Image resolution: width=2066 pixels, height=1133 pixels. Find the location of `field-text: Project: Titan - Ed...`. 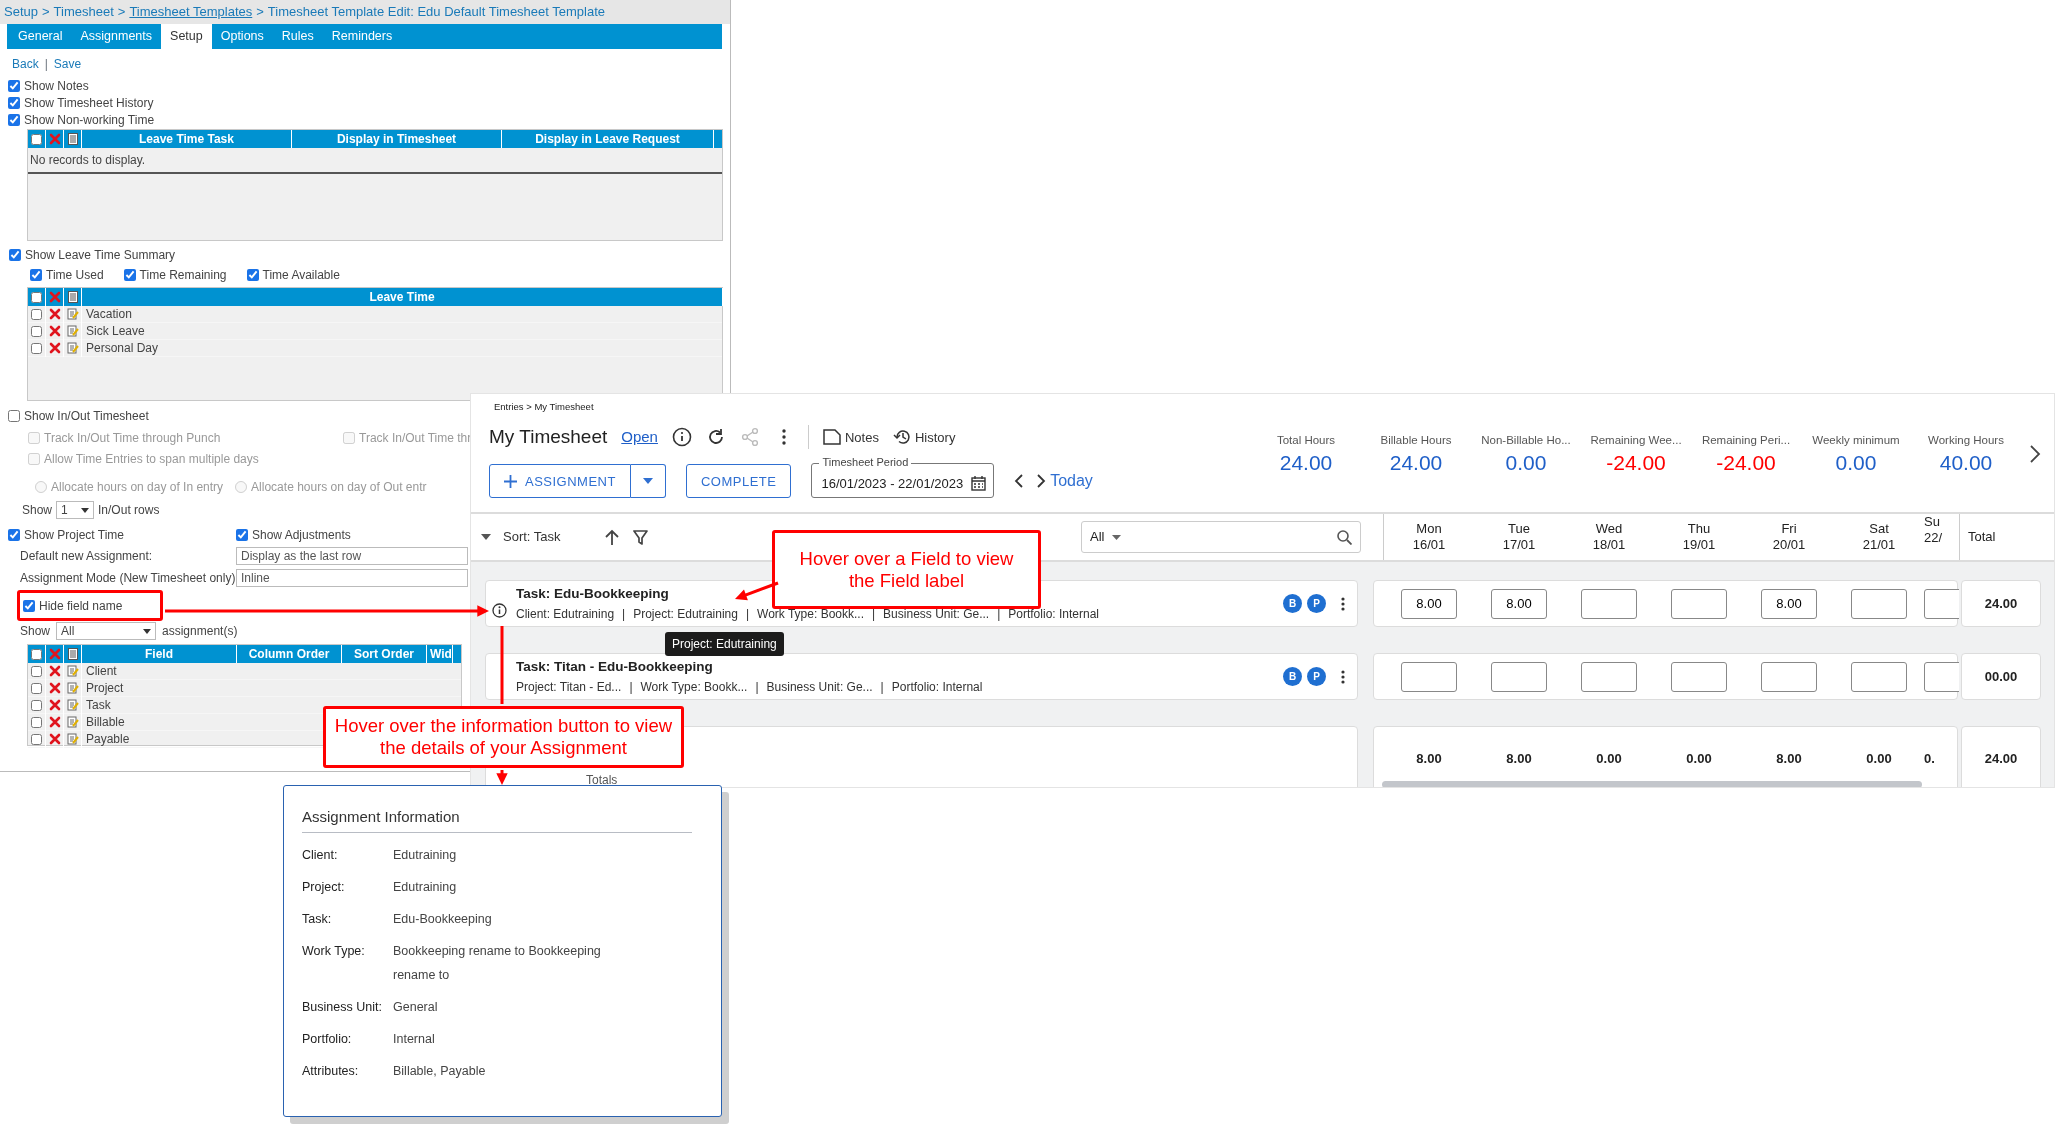

field-text: Project: Titan - Ed... is located at coordinates (569, 686).